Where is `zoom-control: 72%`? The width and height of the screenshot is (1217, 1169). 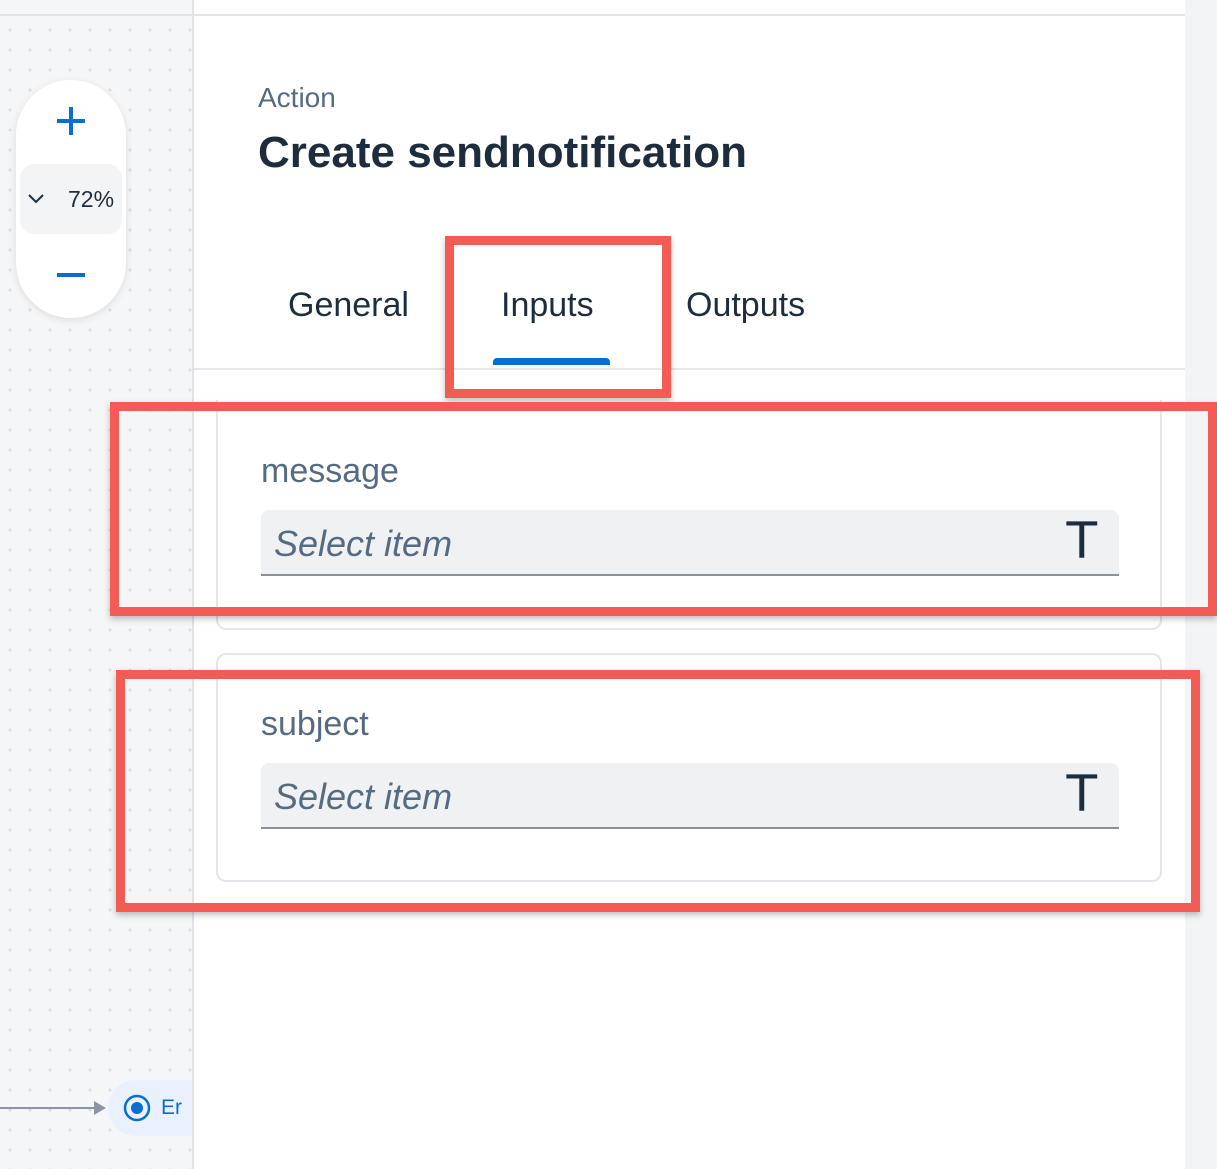
zoom-control: 72% is located at coordinates (71, 199).